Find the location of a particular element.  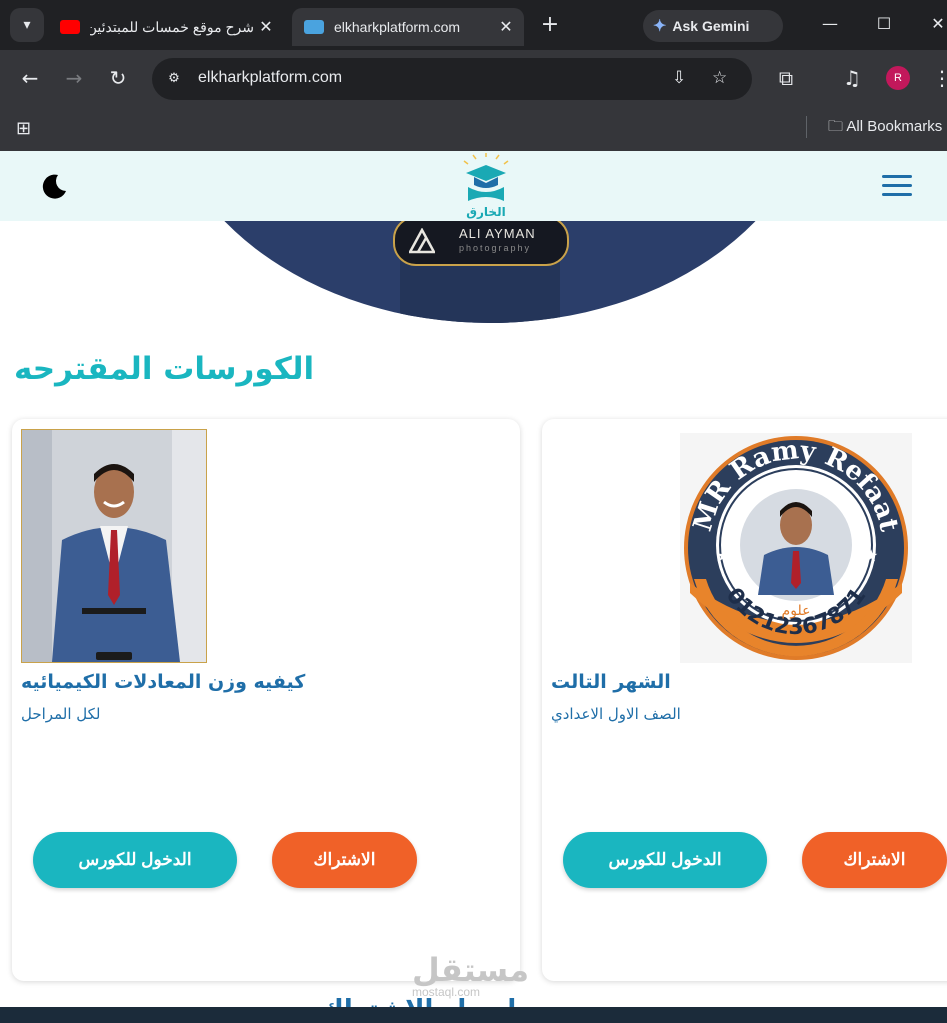

tab-title: شرح موقع خمسات للمبتدئين is located at coordinates (172, 26).